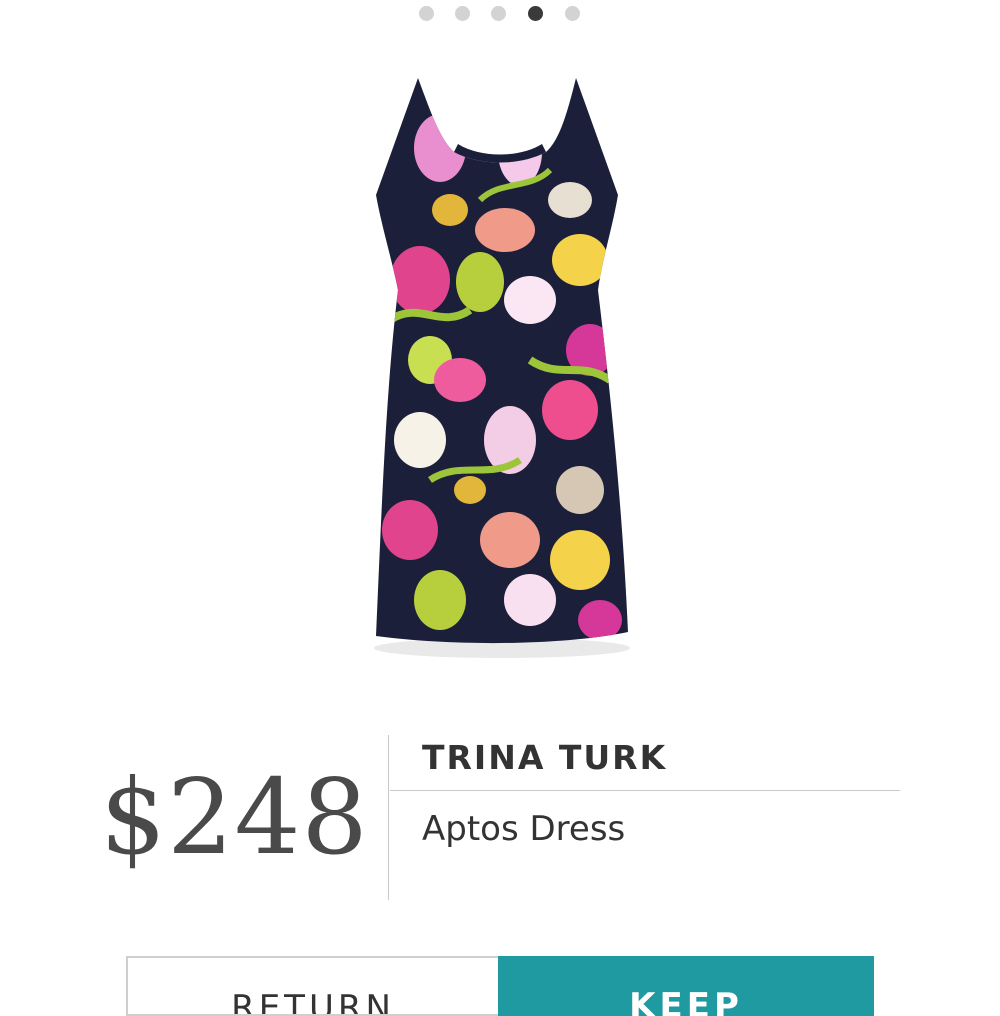 Image resolution: width=1000 pixels, height=1016 pixels. What do you see at coordinates (234, 817) in the screenshot?
I see `price: $248` at bounding box center [234, 817].